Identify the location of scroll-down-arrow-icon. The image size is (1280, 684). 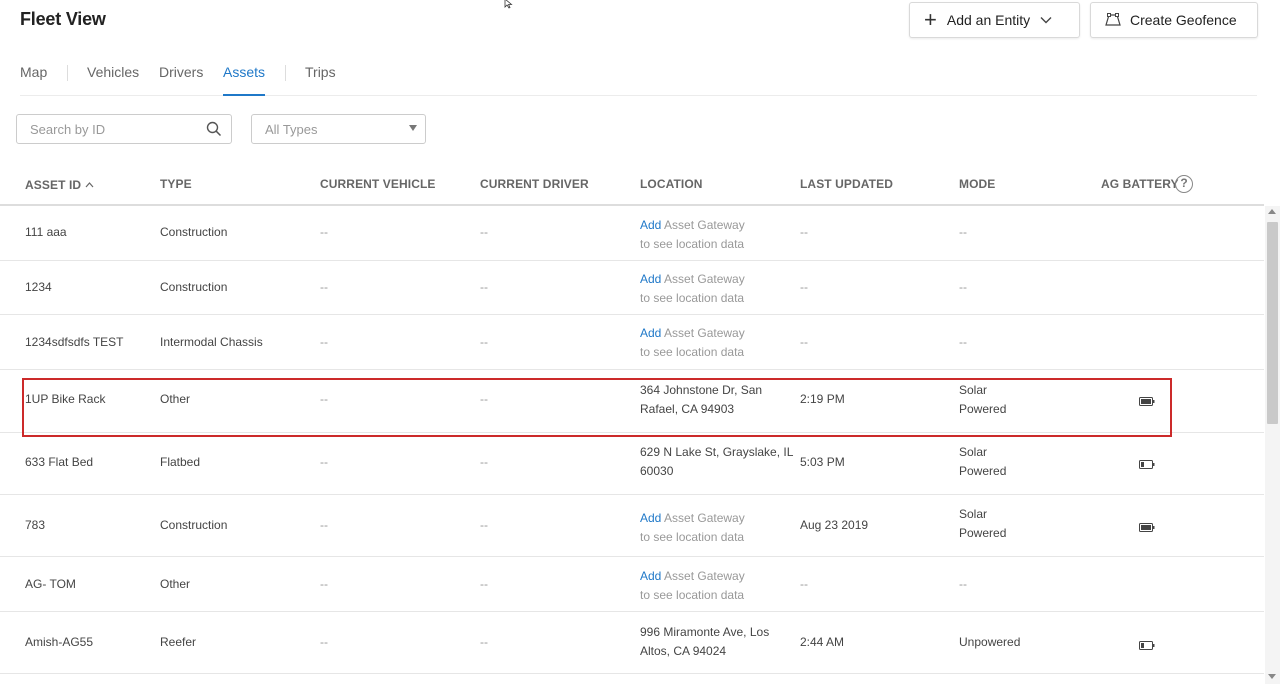
(1272, 676).